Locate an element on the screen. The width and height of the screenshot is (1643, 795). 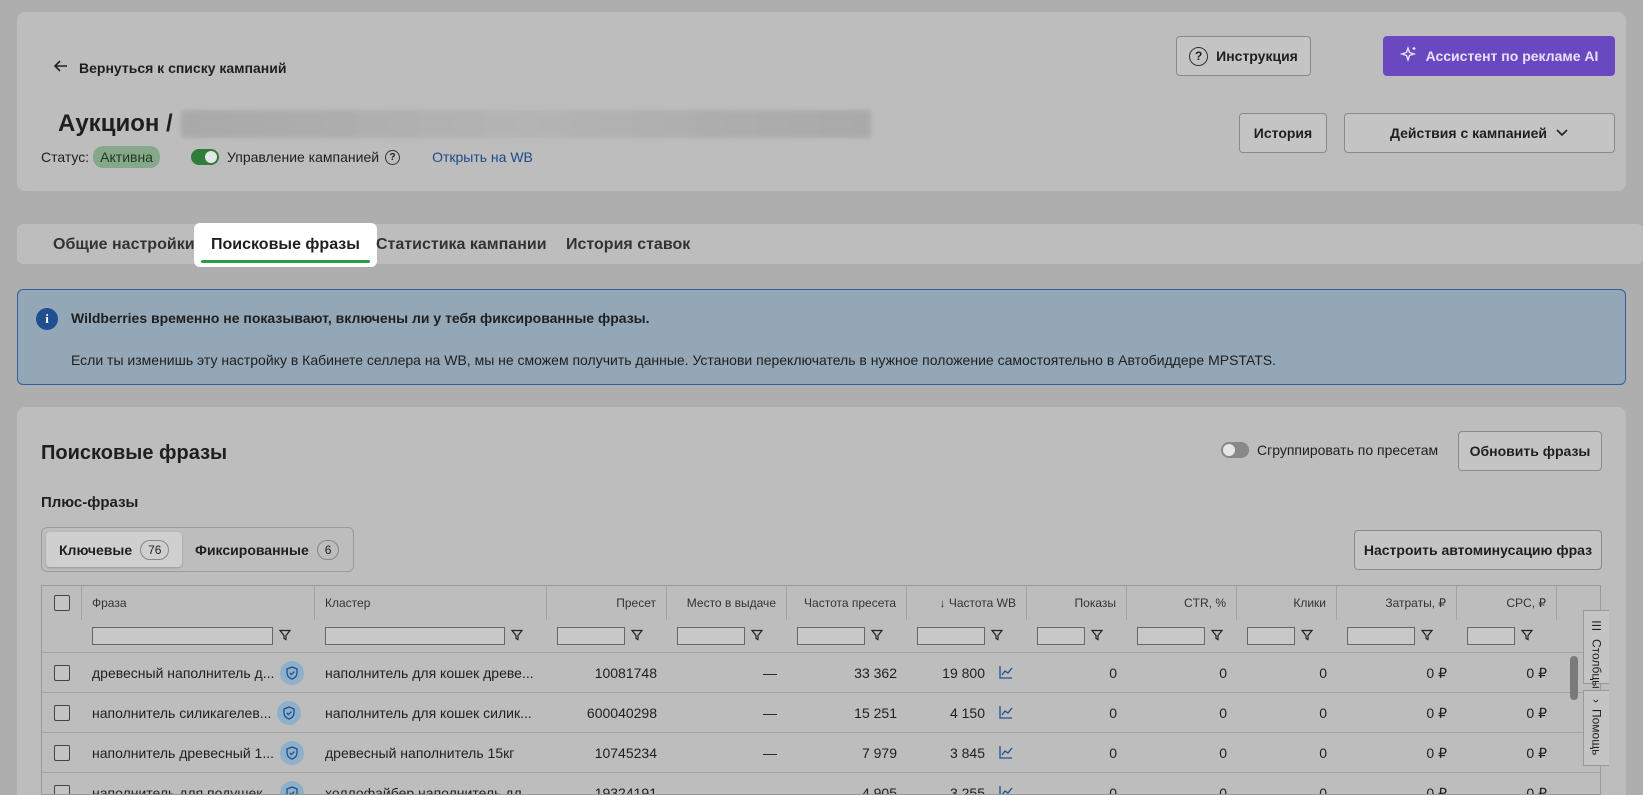
group-by-presets: Сгруппировать по пресетам is located at coordinates (1329, 450).